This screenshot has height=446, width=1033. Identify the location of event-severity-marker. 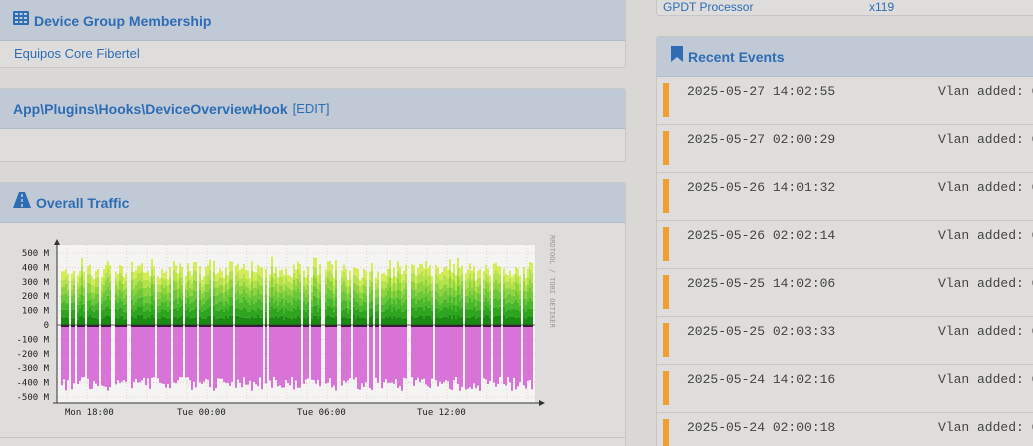
(666, 244).